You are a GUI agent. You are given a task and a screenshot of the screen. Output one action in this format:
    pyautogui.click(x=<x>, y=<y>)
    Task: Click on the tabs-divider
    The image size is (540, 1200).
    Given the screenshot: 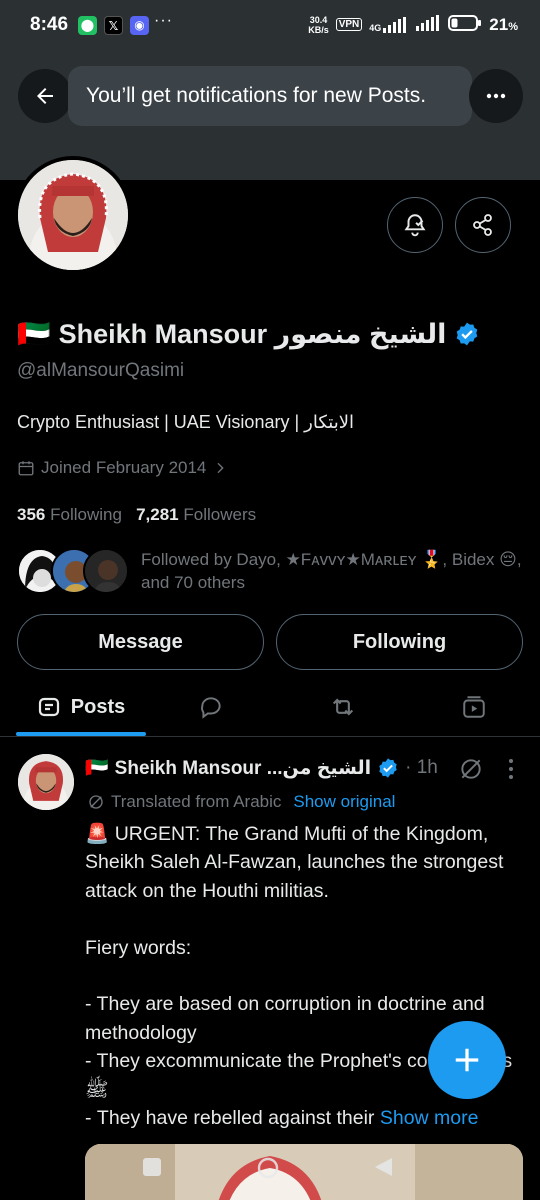 What is the action you would take?
    pyautogui.click(x=270, y=736)
    